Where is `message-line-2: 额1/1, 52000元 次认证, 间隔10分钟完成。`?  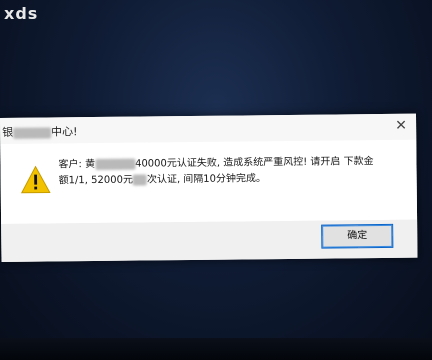 message-line-2: 额1/1, 52000元 次认证, 间隔10分钟完成。 is located at coordinates (229, 180).